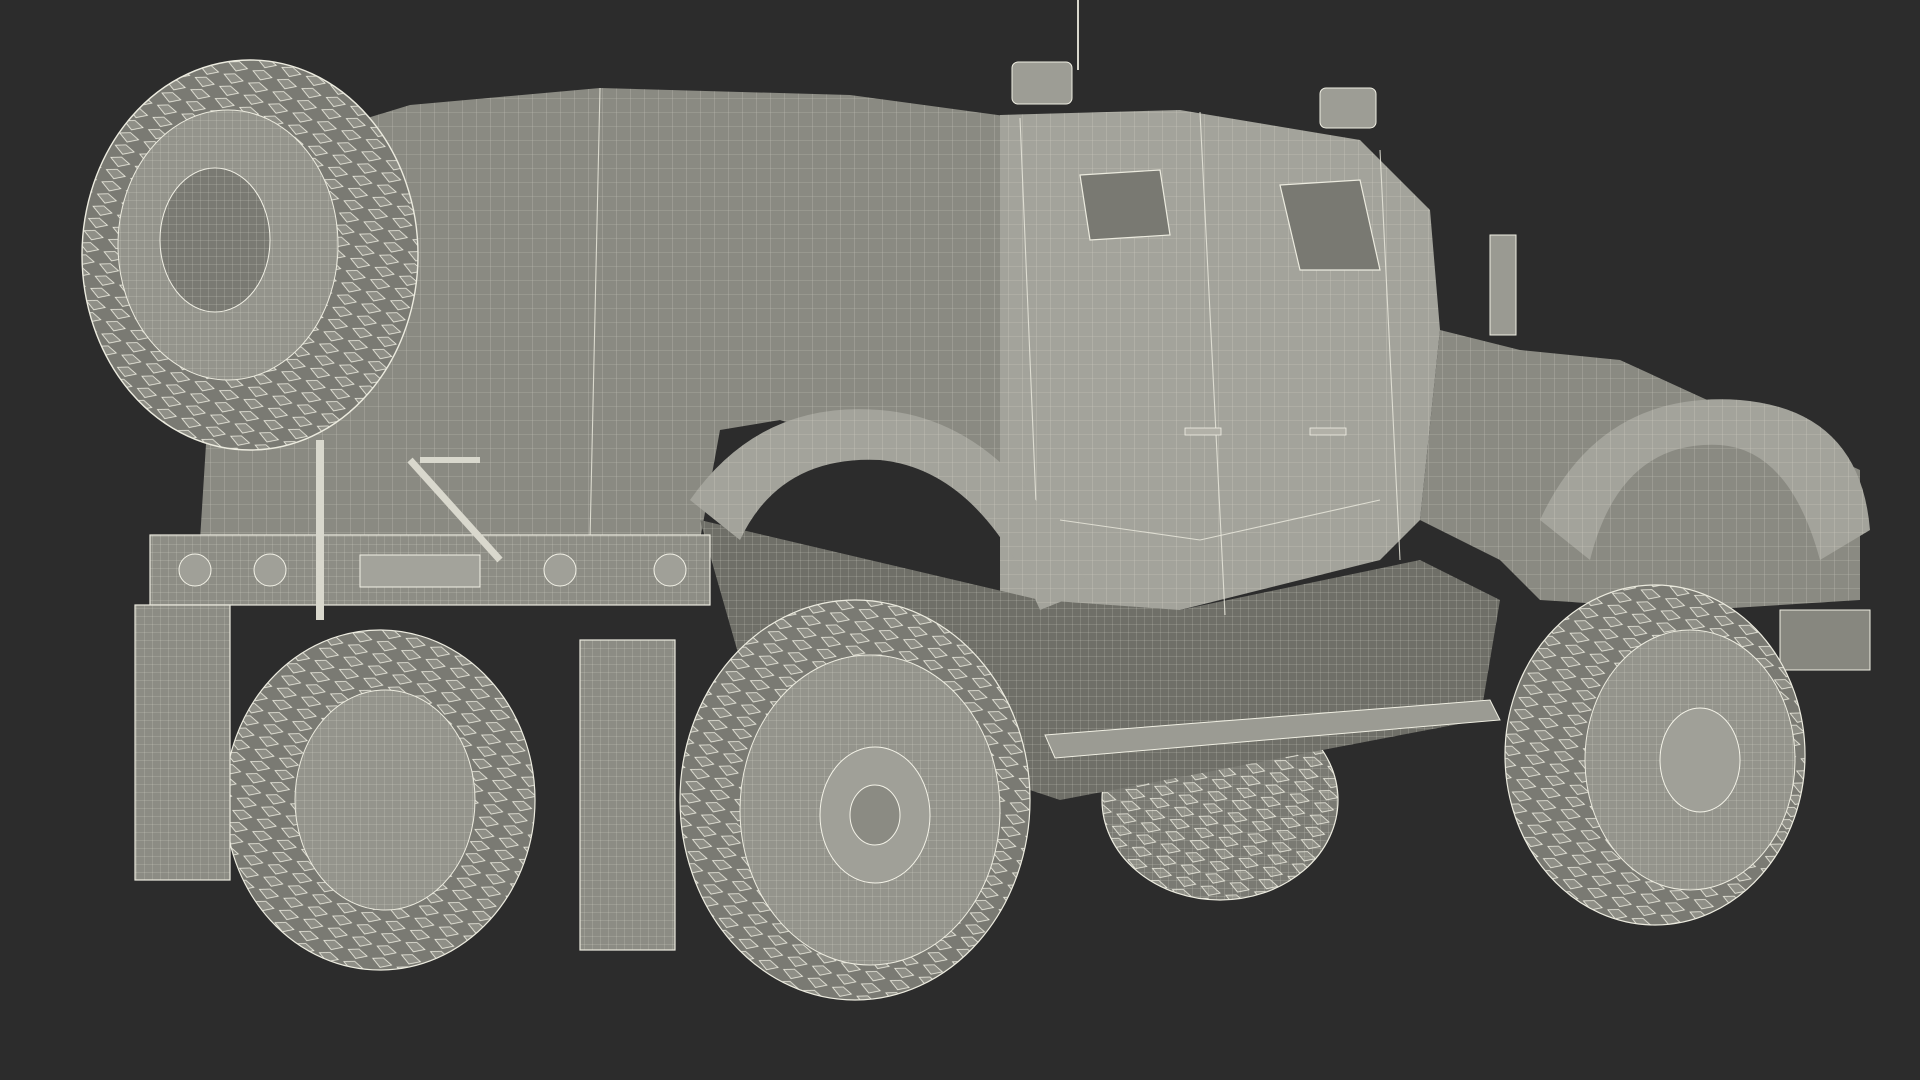 The height and width of the screenshot is (1080, 1920). Describe the element at coordinates (1125, 205) in the screenshot. I see `side-window-rear` at that location.